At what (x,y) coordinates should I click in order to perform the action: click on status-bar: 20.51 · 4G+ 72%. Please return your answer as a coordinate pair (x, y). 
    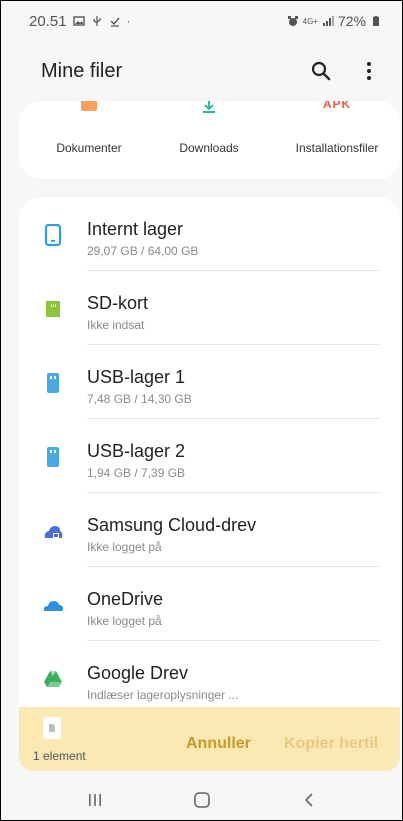
    Looking at the image, I should click on (201, 21).